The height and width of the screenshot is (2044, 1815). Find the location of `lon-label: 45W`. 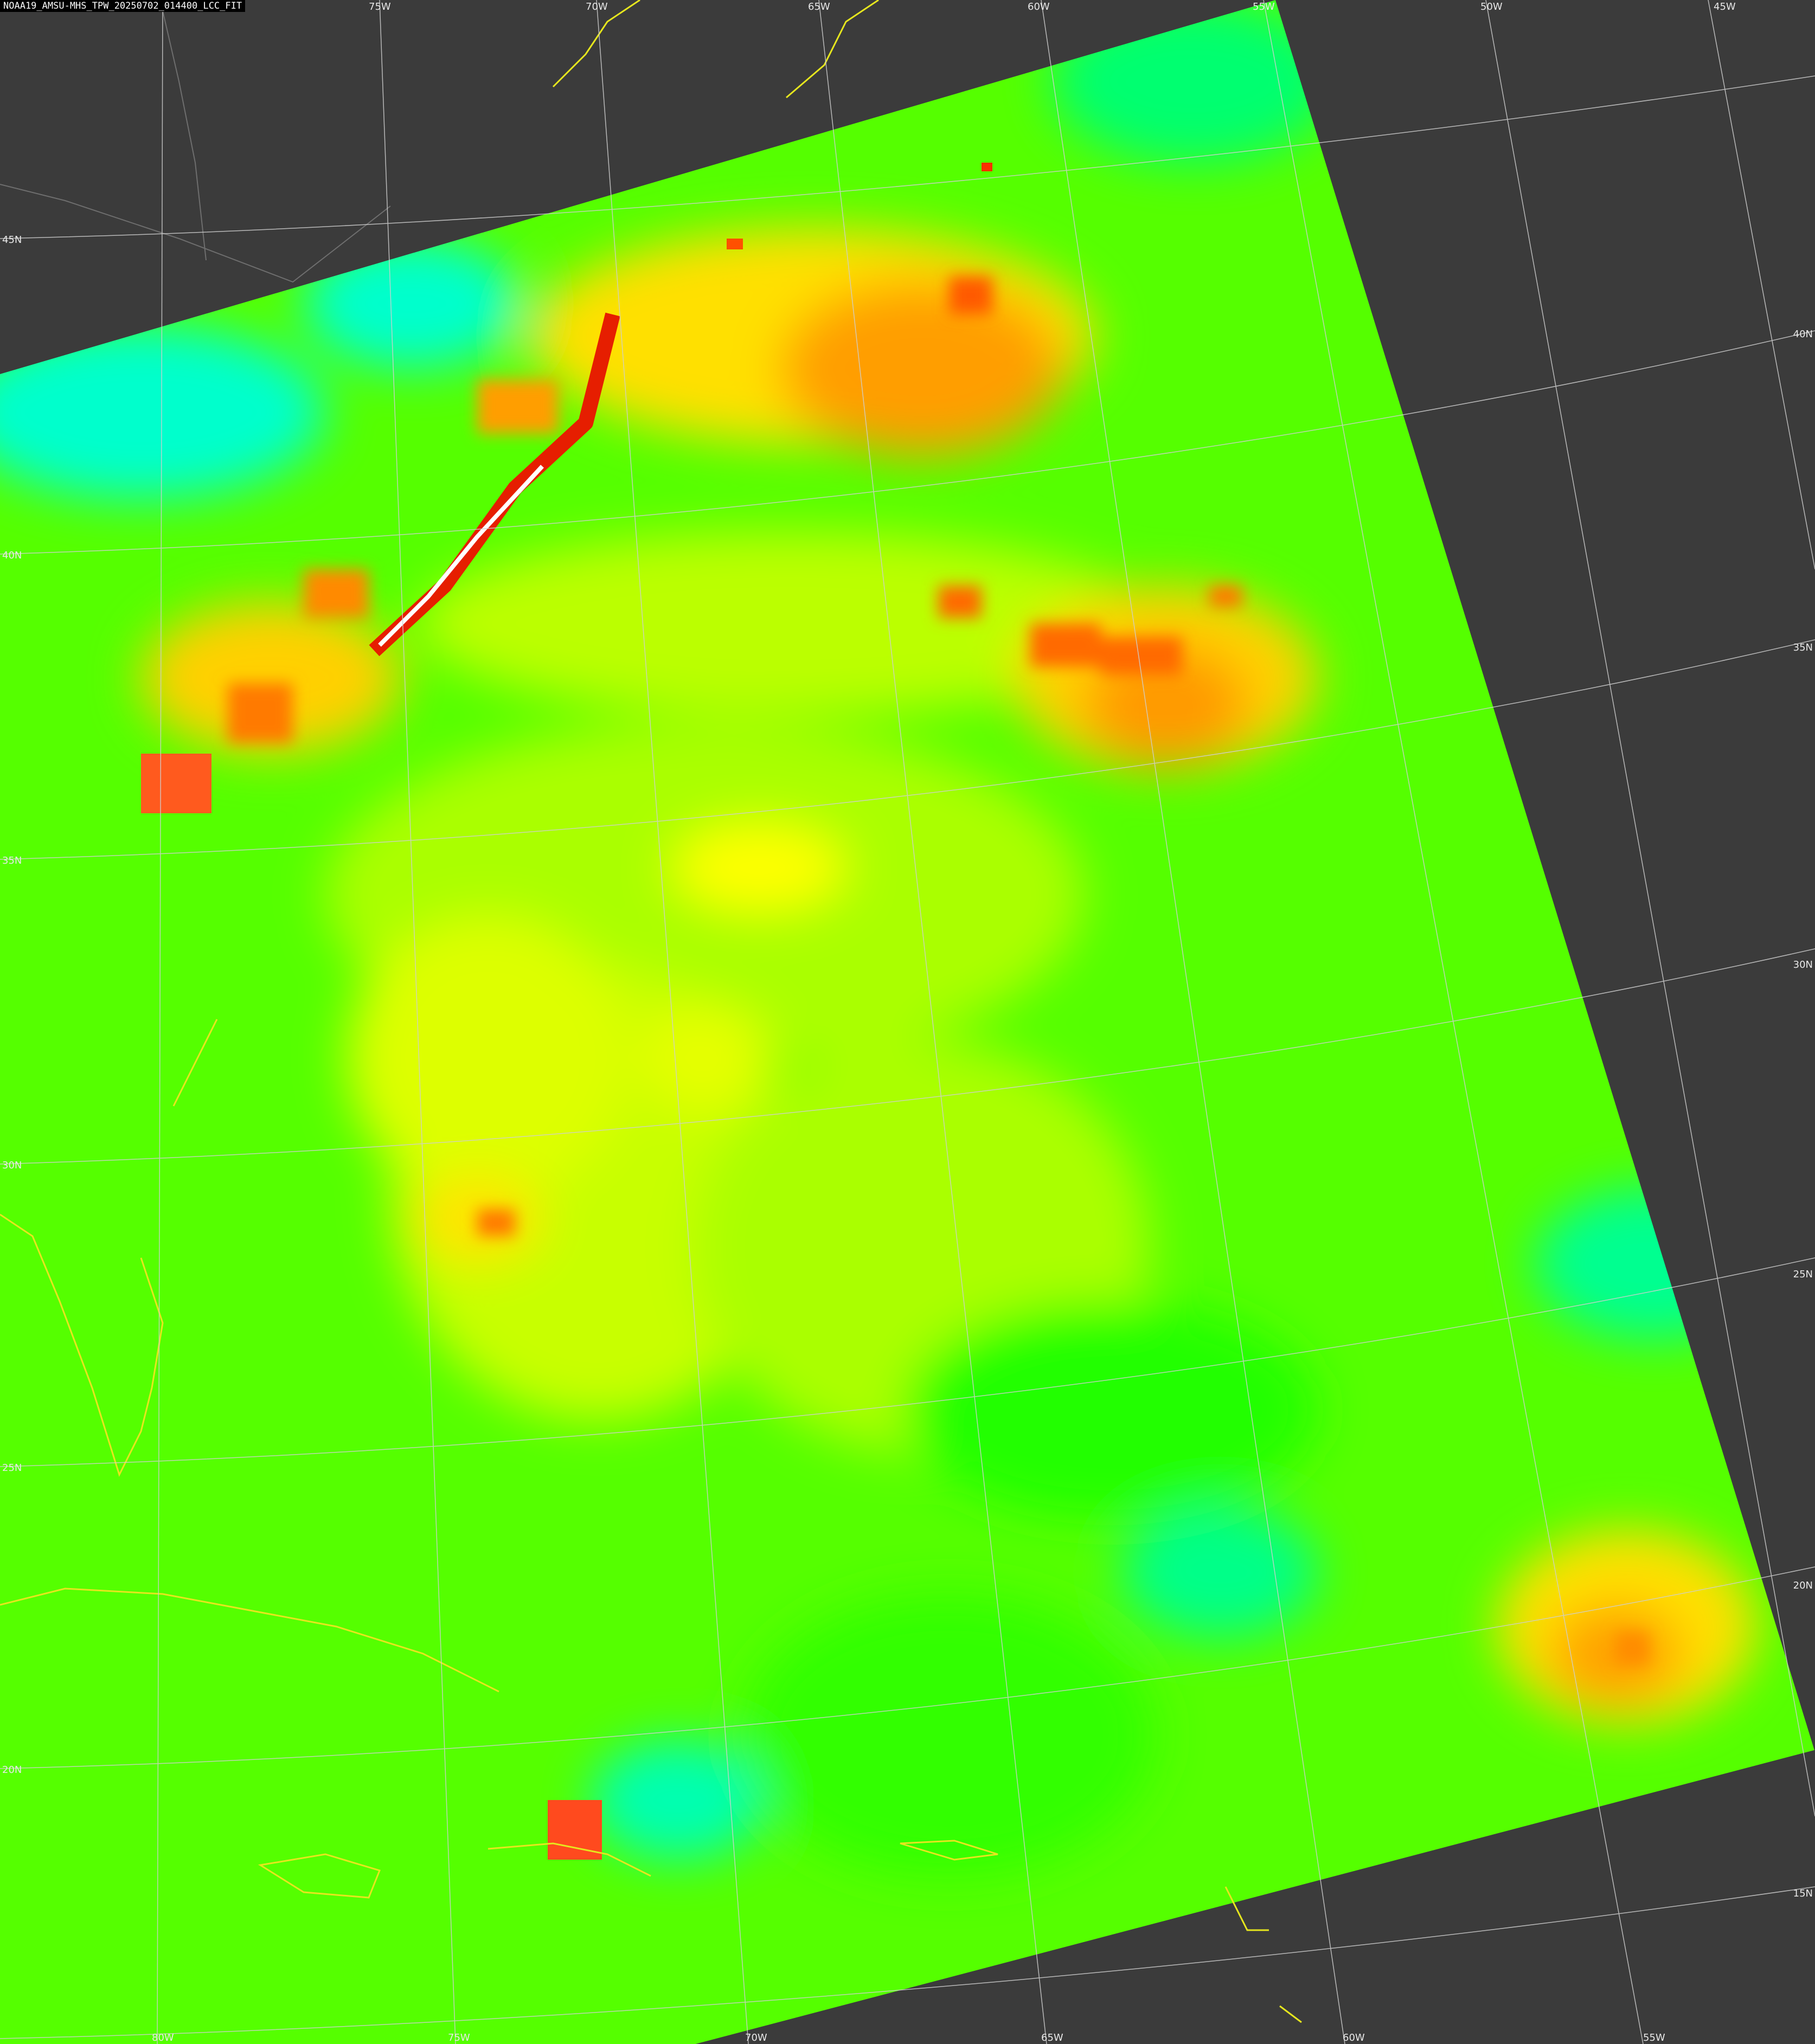

lon-label: 45W is located at coordinates (1725, 7).